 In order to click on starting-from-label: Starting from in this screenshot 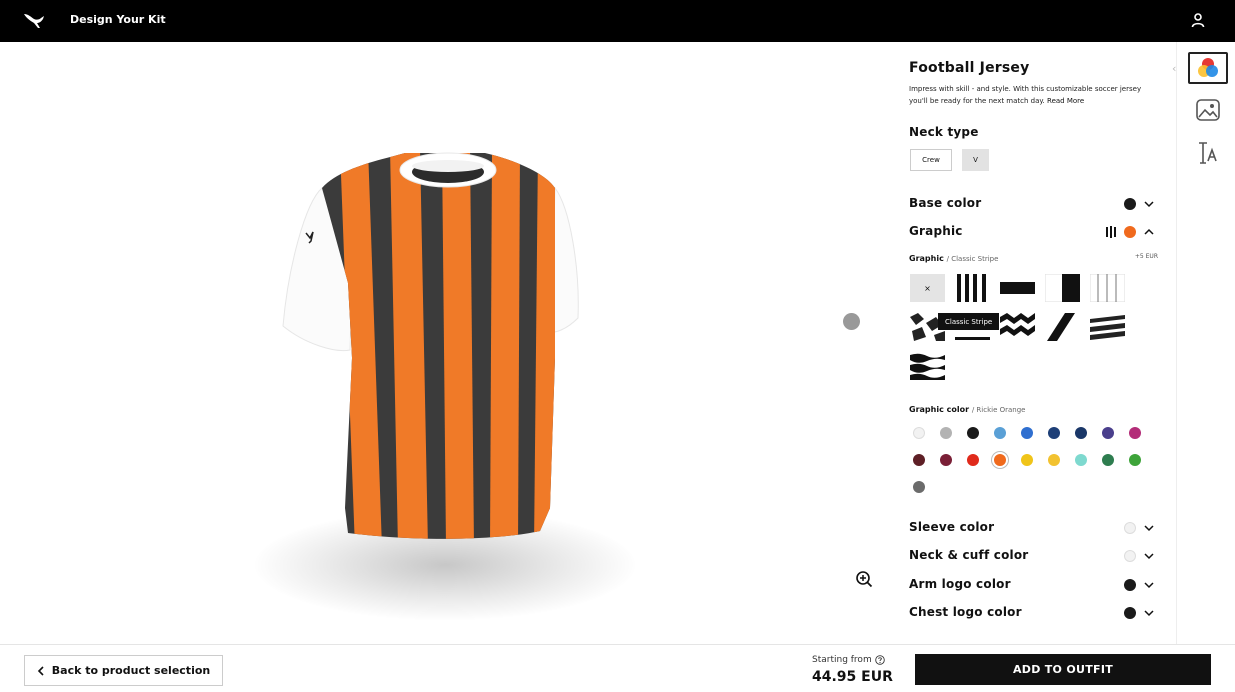, I will do `click(842, 660)`.